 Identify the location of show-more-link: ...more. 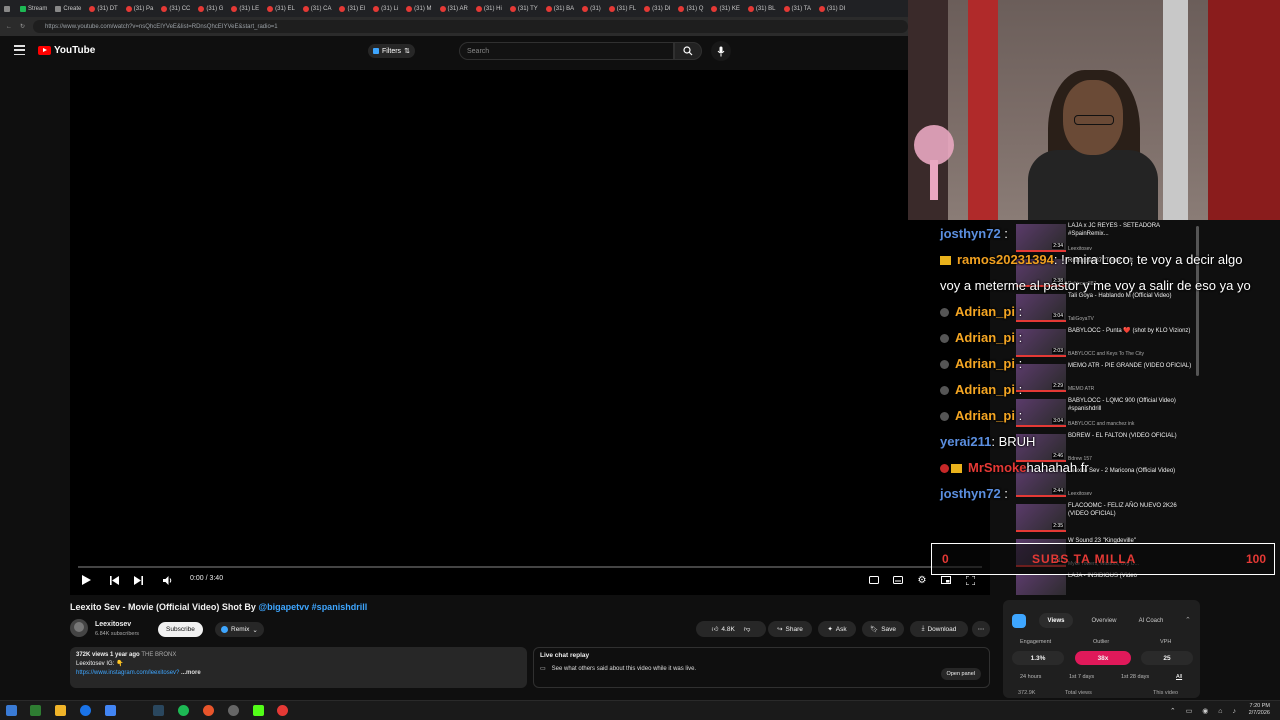
(191, 673).